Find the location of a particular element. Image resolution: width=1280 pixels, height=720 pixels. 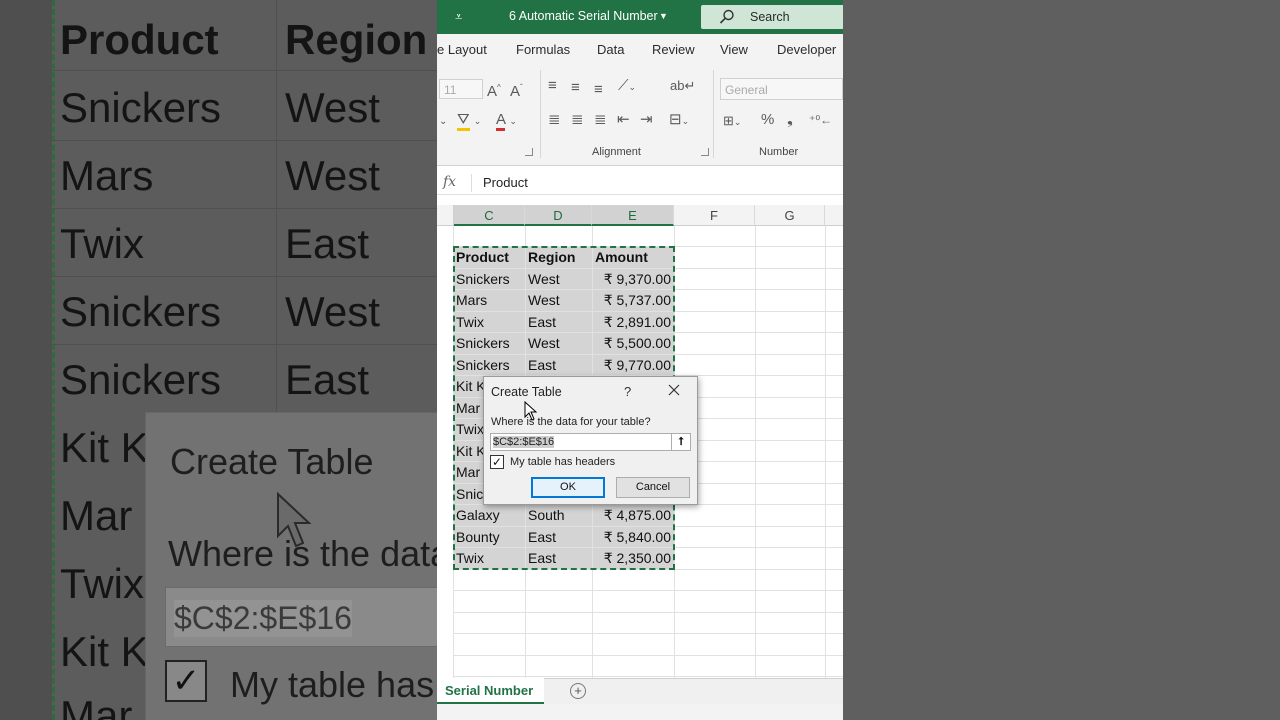

fill-color-icon: ⛛ ⌄ is located at coordinates (469, 121).